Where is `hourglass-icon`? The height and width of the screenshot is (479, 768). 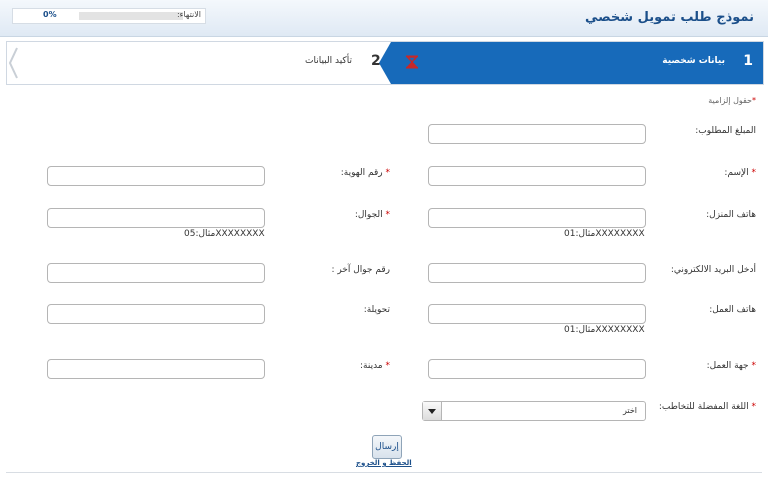 hourglass-icon is located at coordinates (412, 62).